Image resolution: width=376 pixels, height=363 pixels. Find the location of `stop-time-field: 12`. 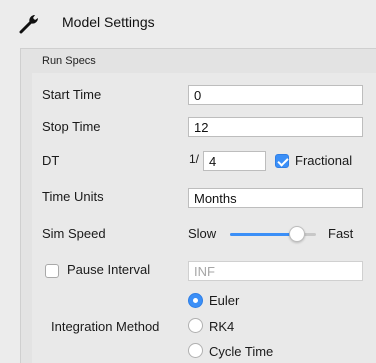

stop-time-field: 12 is located at coordinates (275, 127).